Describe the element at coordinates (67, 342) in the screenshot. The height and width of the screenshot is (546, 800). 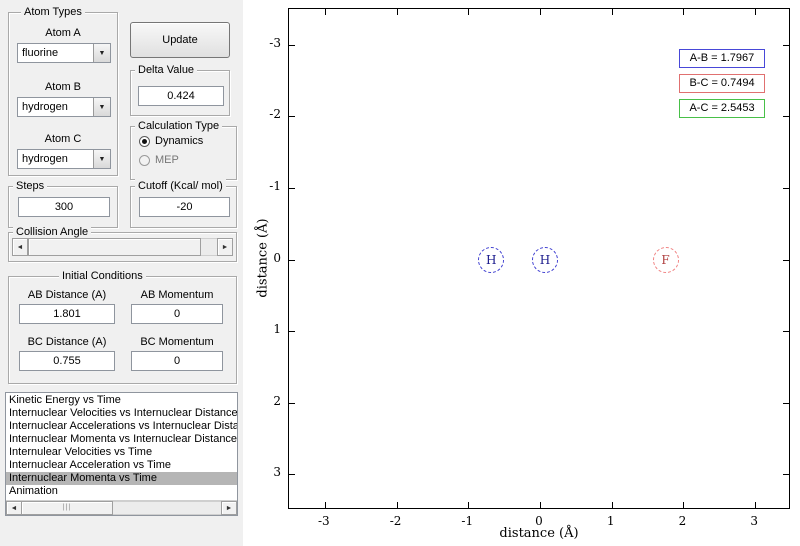
I see `bc-distance-label: BC Distance (A)` at that location.